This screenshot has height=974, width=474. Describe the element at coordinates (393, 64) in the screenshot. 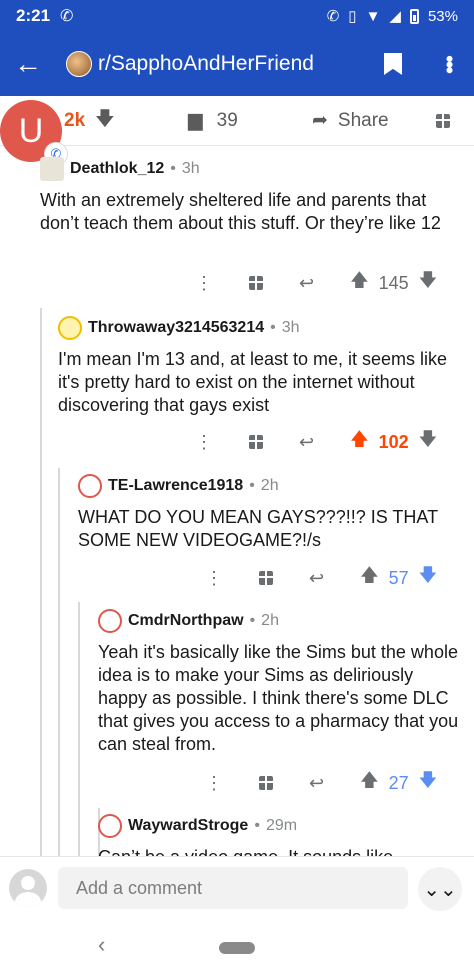

I see `bookmark-icon` at that location.